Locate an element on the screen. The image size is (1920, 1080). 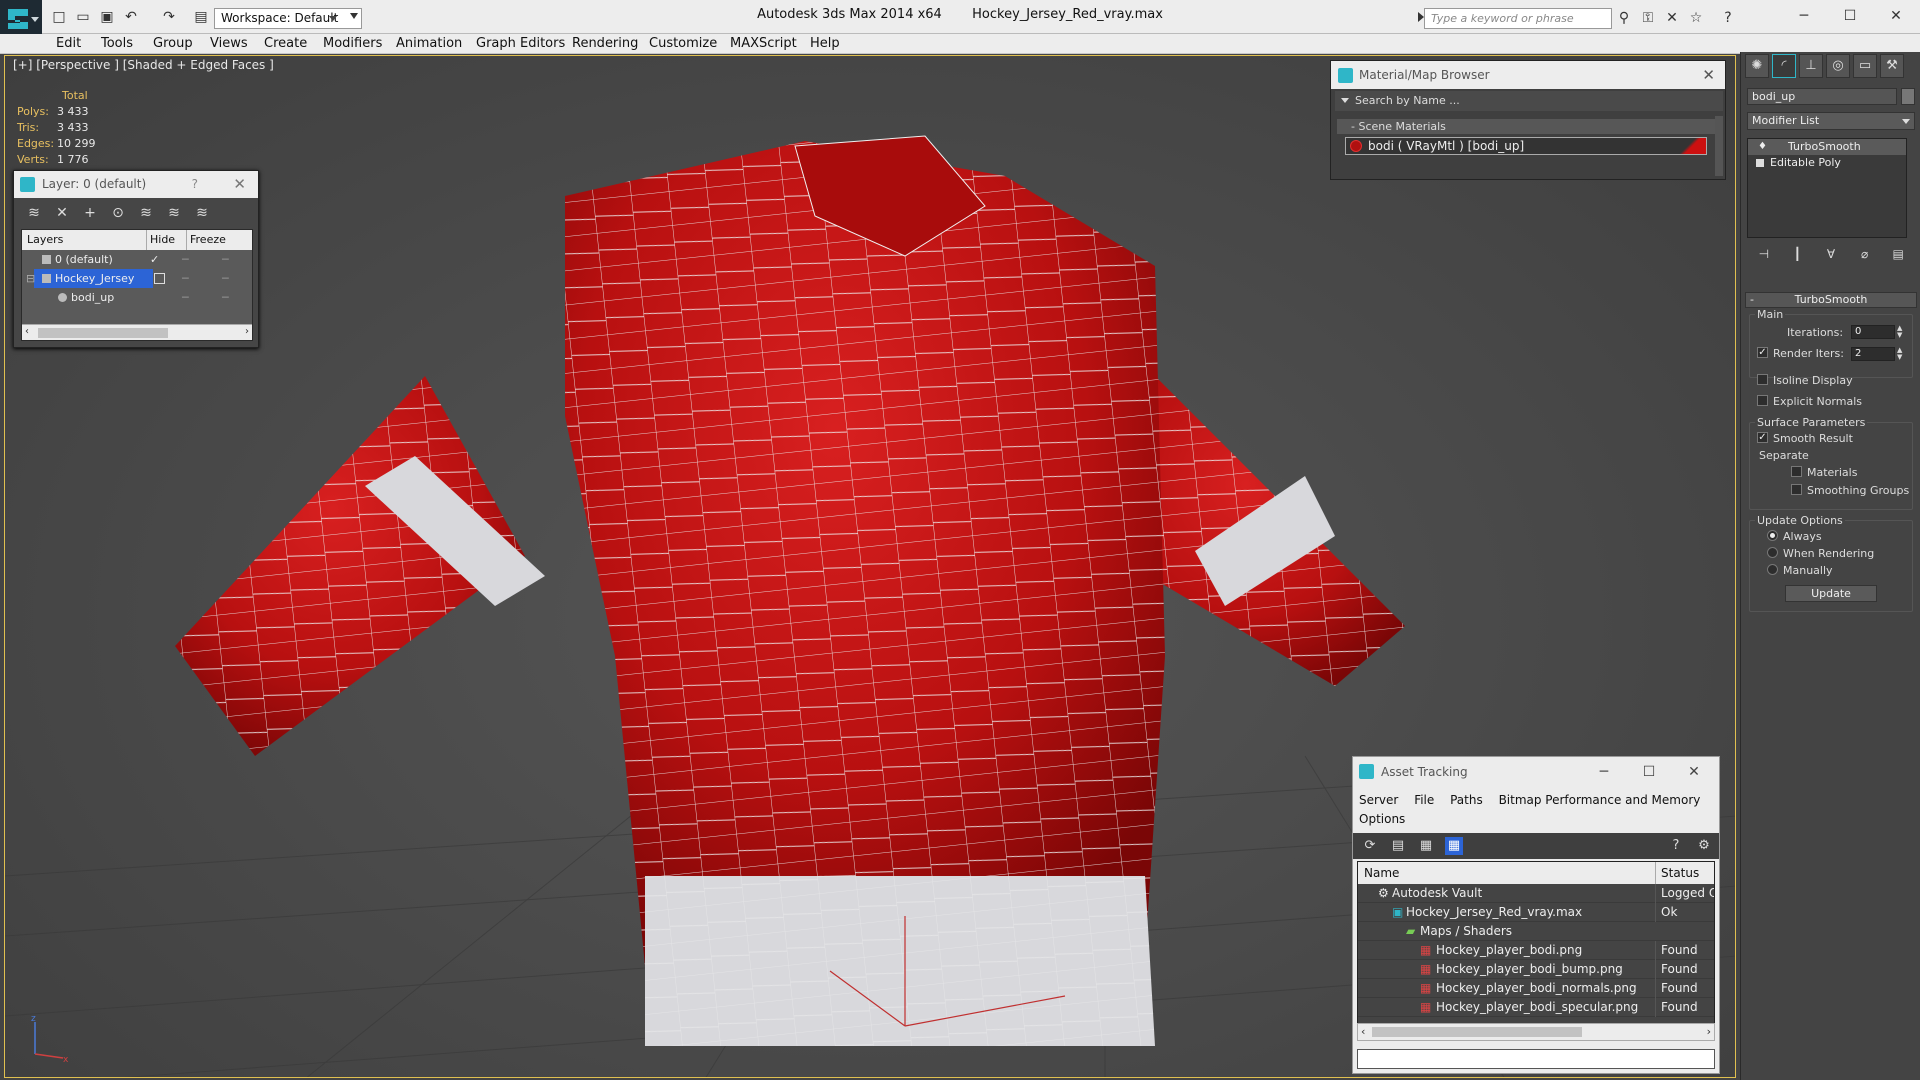
key-icon: ⚿ is located at coordinates (1648, 18).